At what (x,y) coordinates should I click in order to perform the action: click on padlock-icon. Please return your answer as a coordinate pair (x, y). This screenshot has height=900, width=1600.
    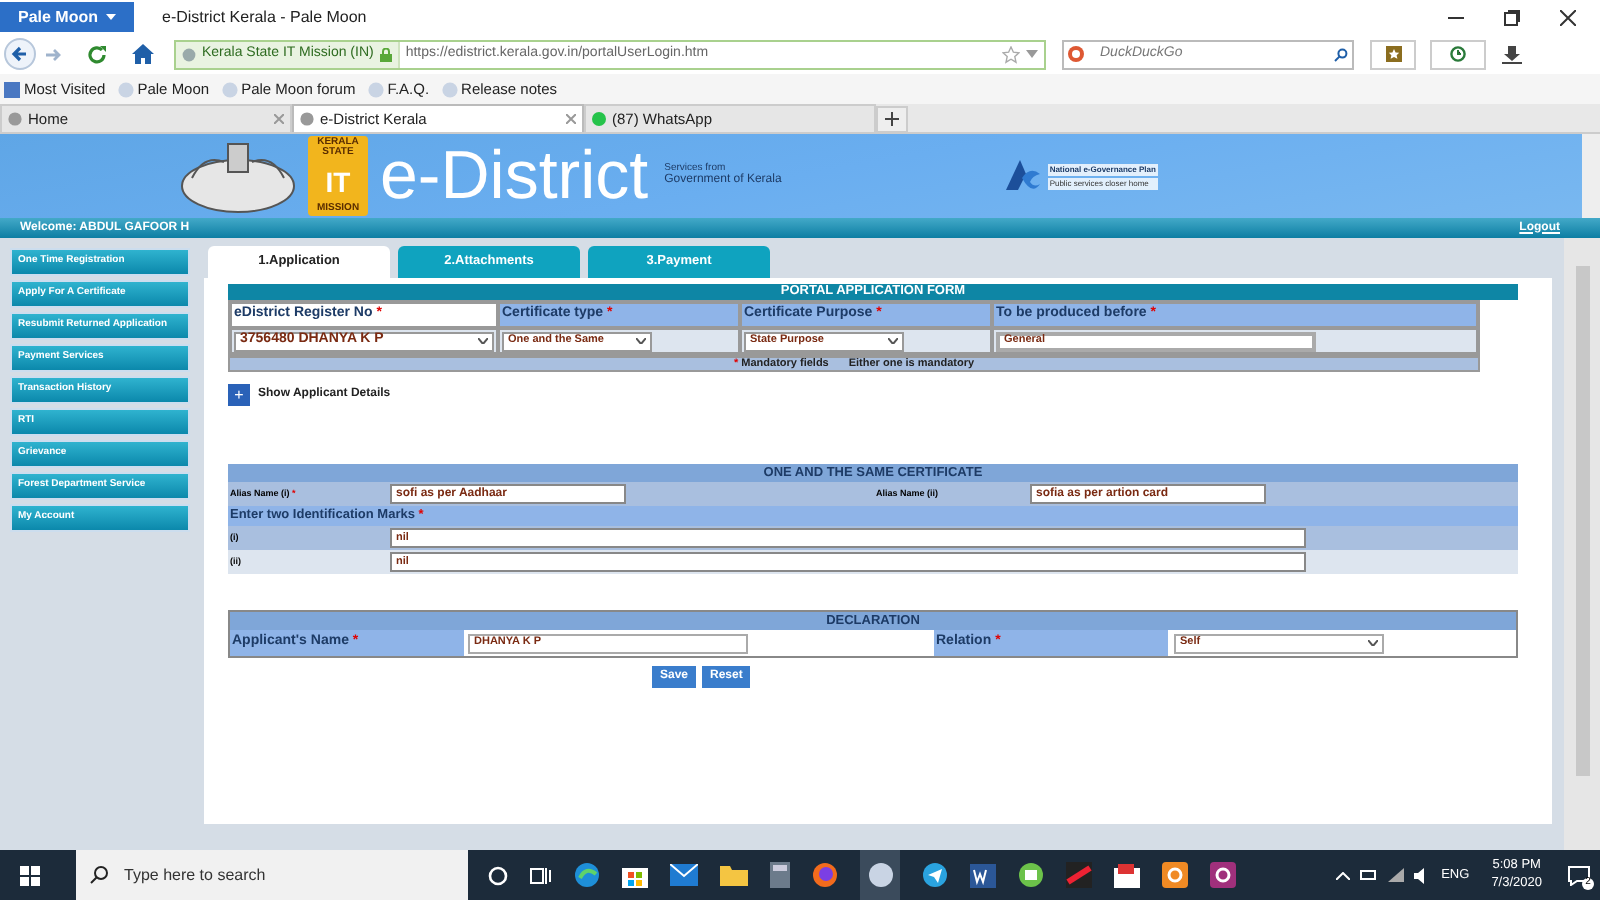
    Looking at the image, I should click on (385, 54).